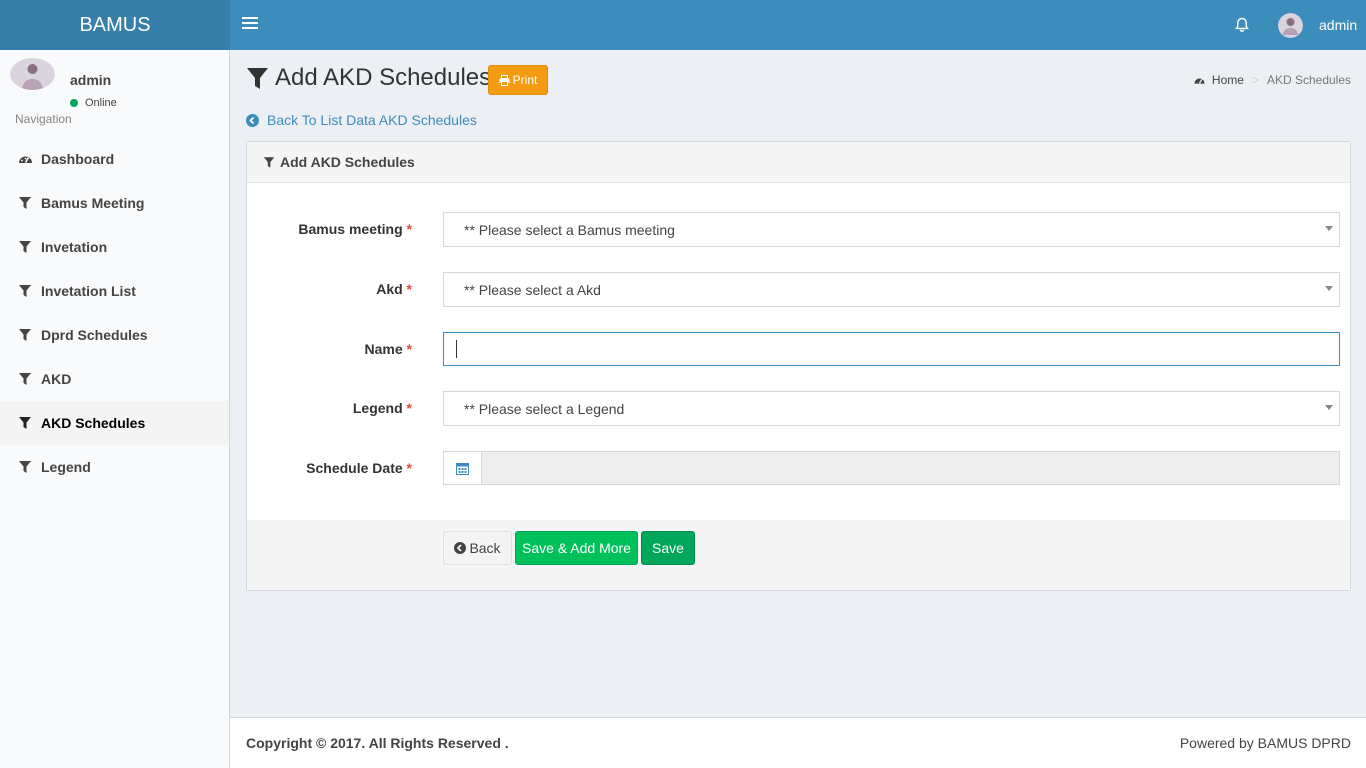  Describe the element at coordinates (891, 349) in the screenshot. I see `name-field` at that location.